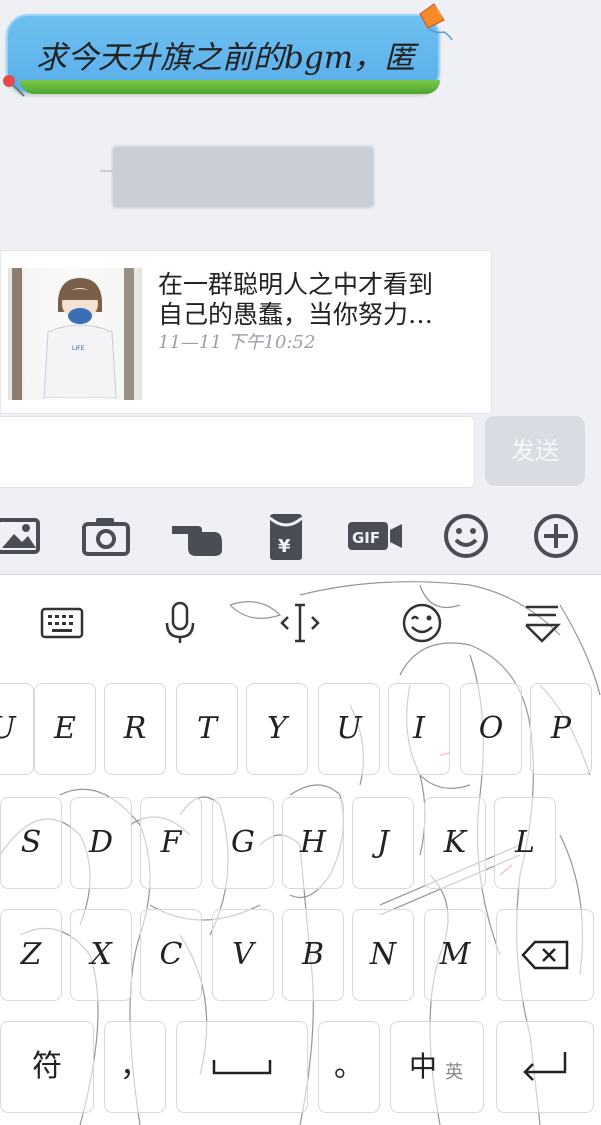  What do you see at coordinates (171, 843) in the screenshot?
I see `key-f: F` at bounding box center [171, 843].